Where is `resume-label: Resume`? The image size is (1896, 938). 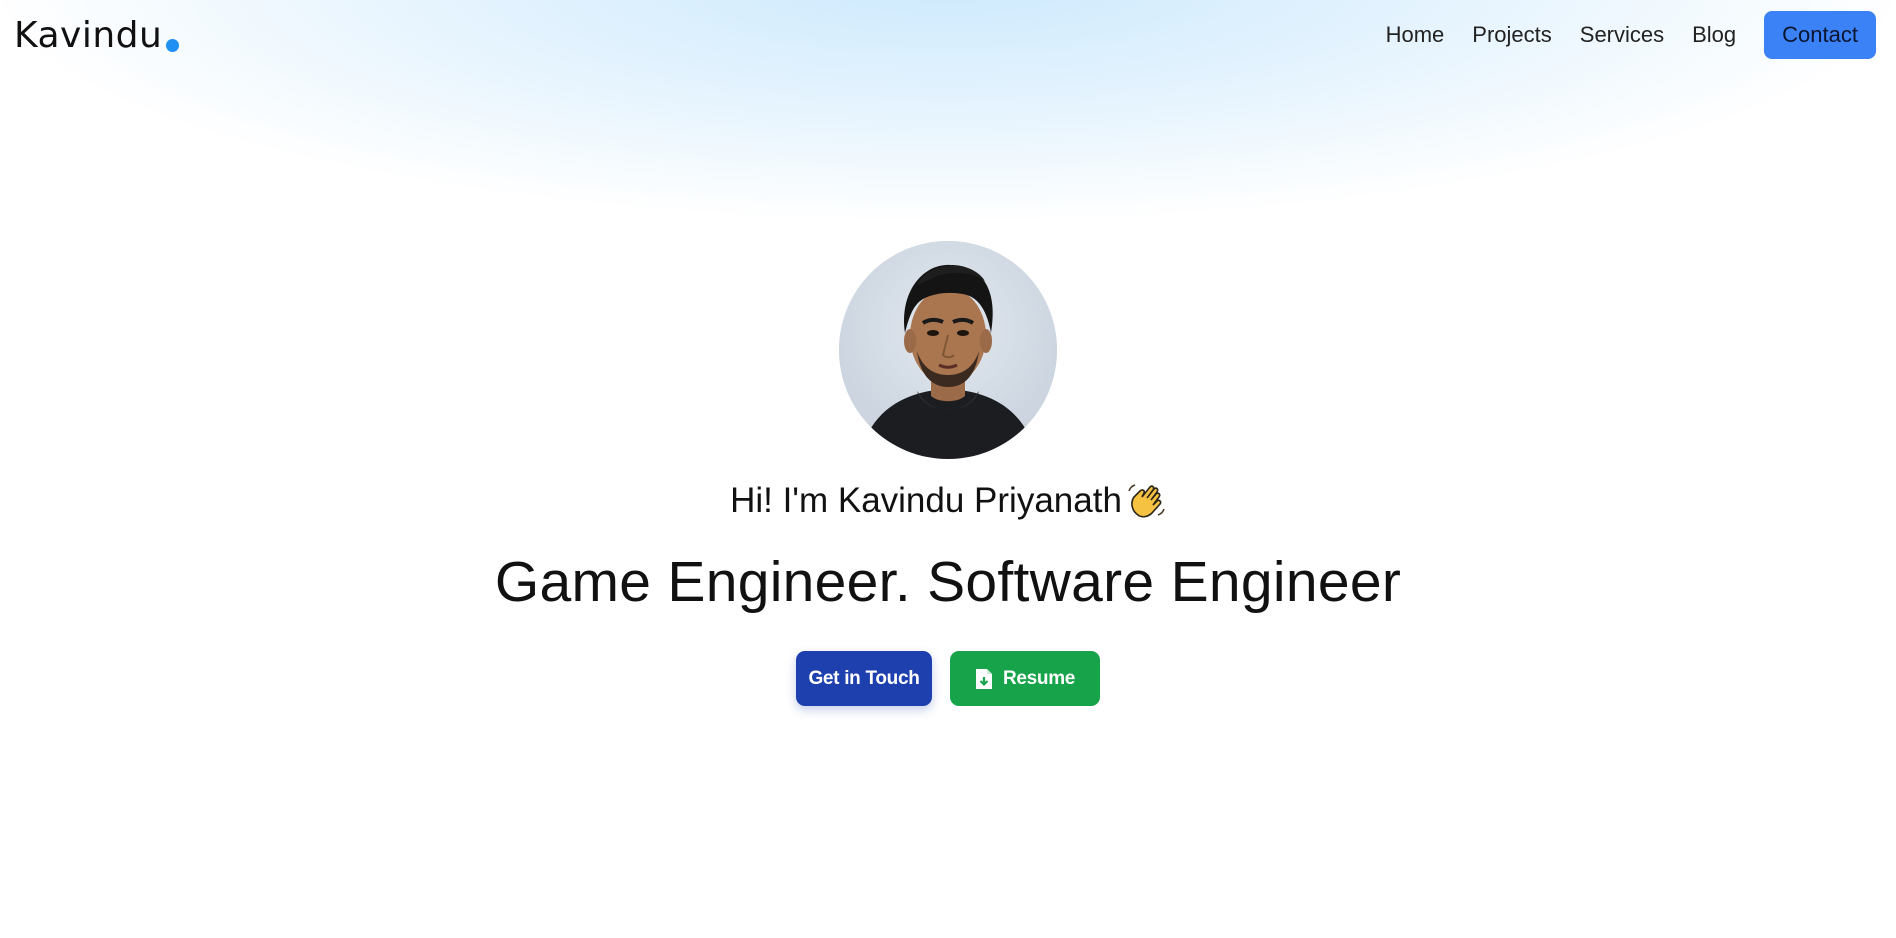 resume-label: Resume is located at coordinates (1039, 678).